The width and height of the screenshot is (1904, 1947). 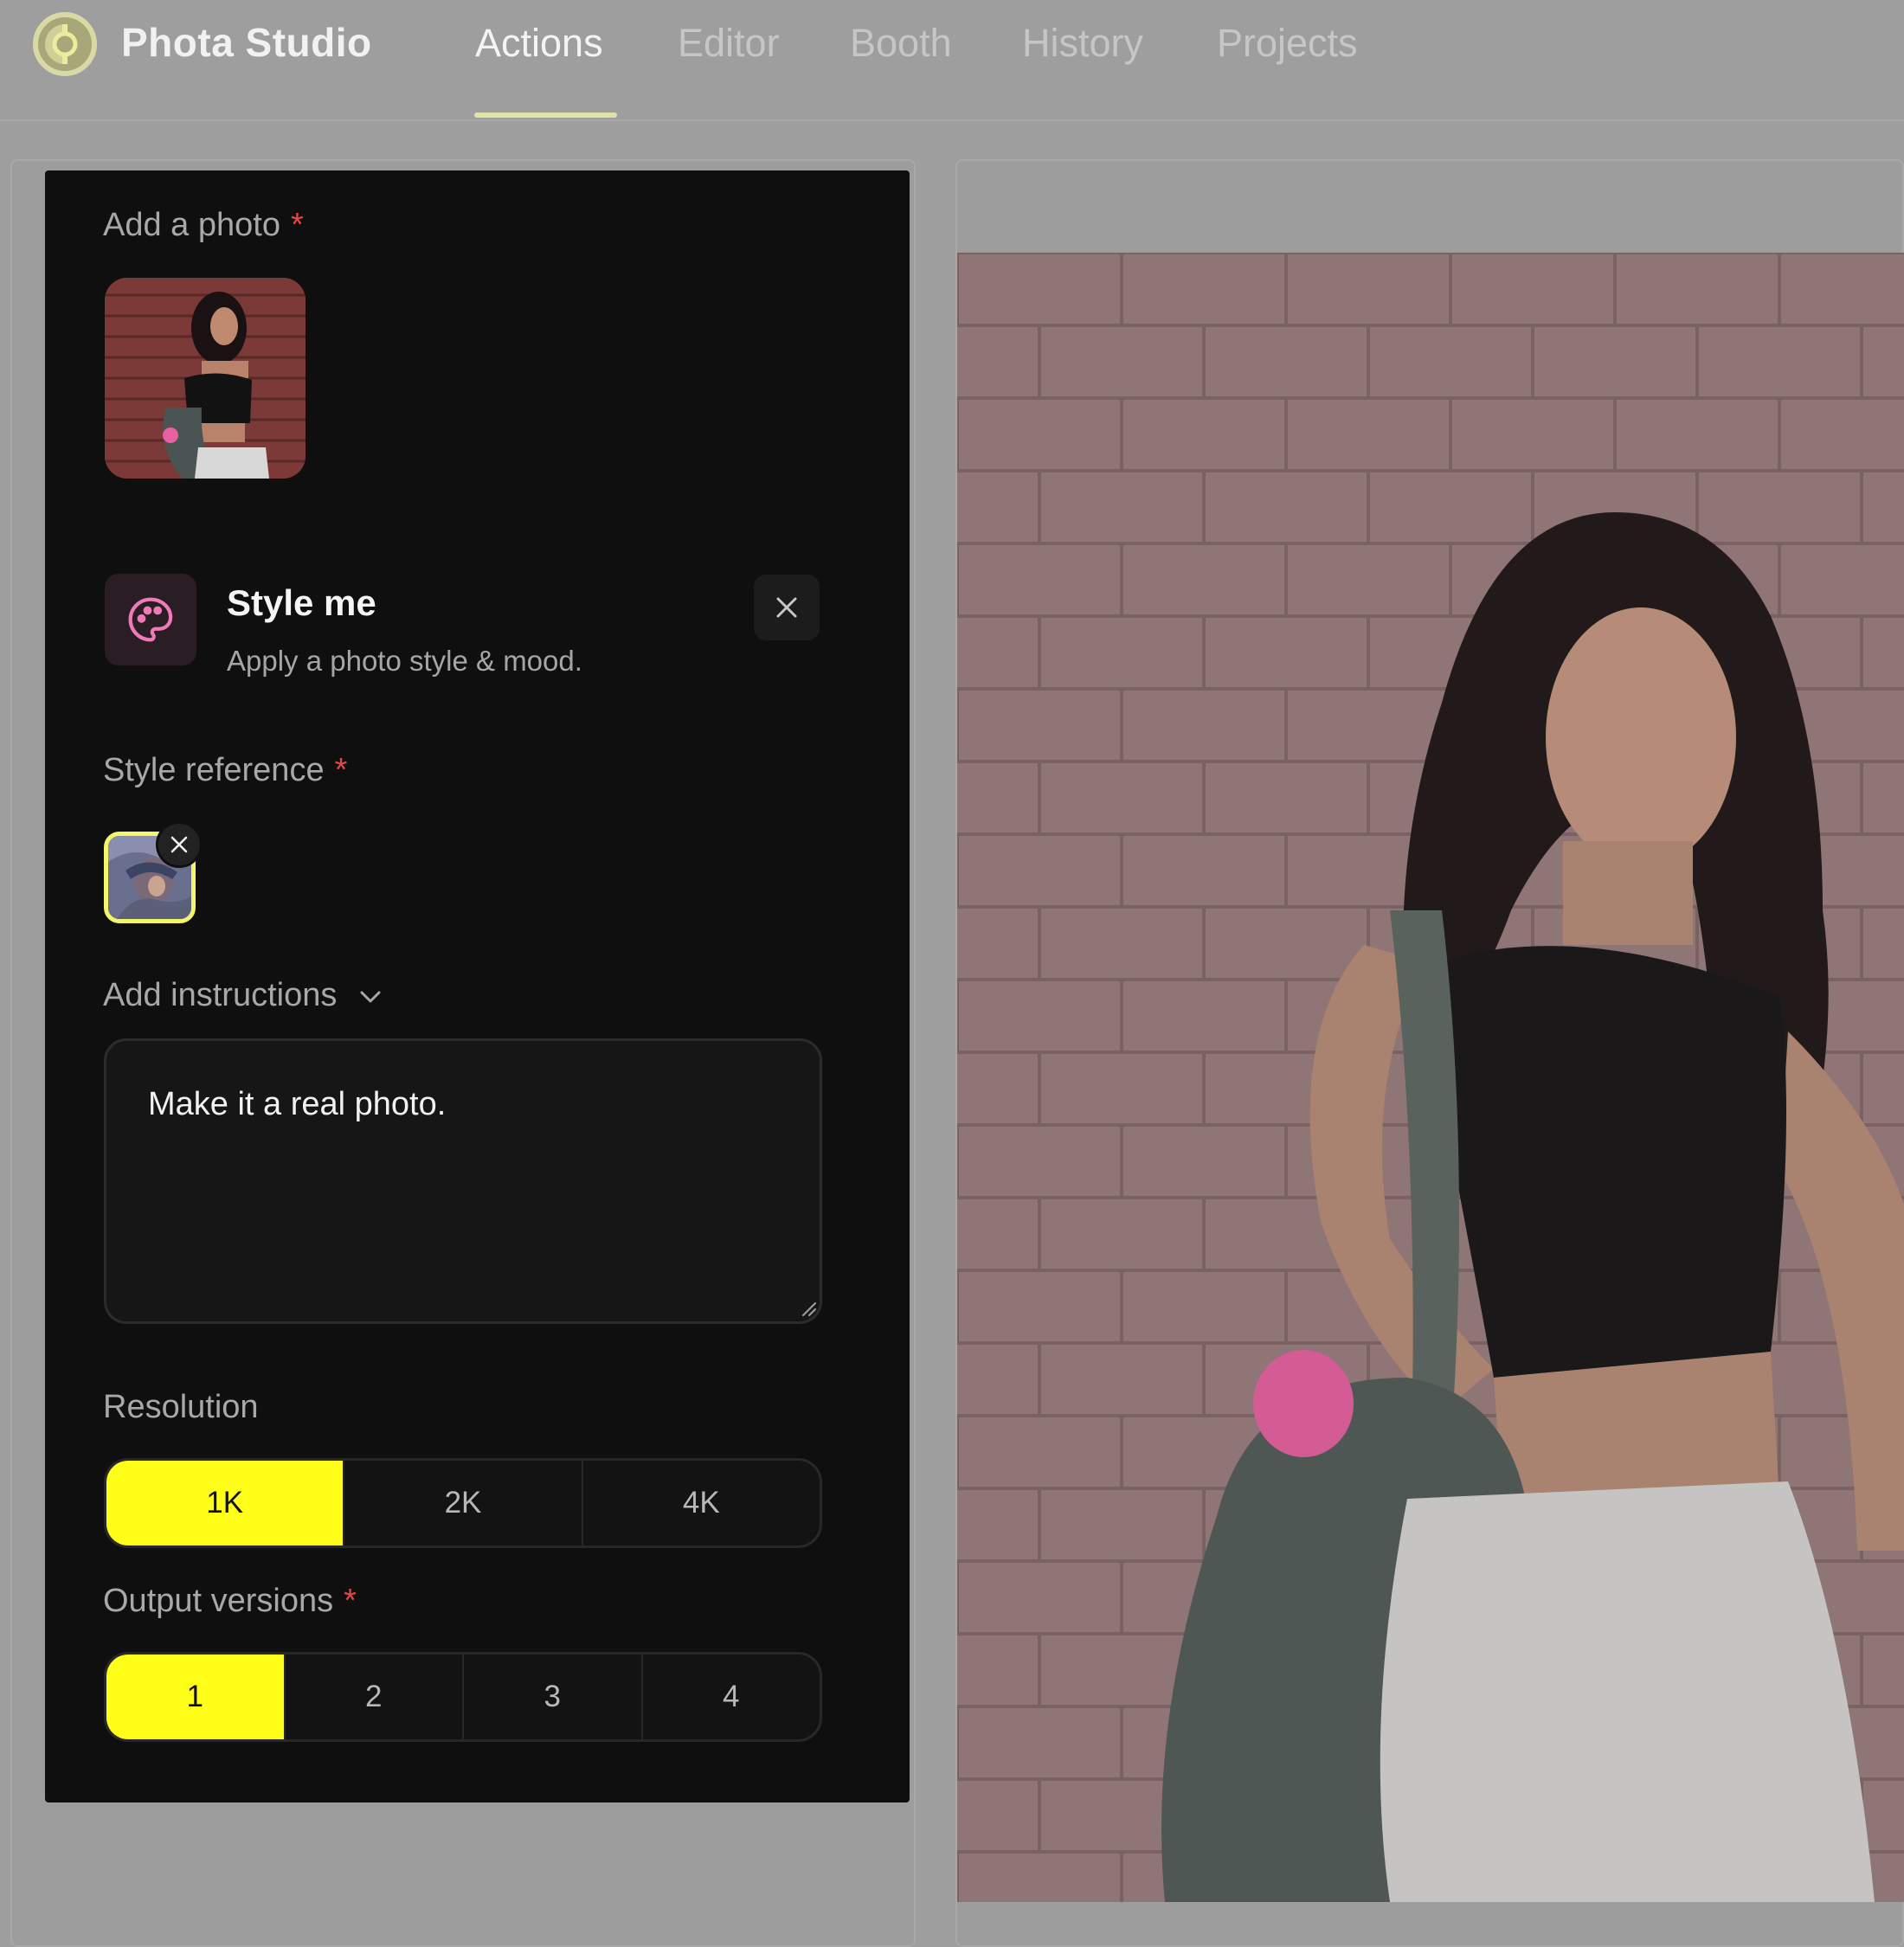 I want to click on tab-actions: Actions, so click(x=539, y=43).